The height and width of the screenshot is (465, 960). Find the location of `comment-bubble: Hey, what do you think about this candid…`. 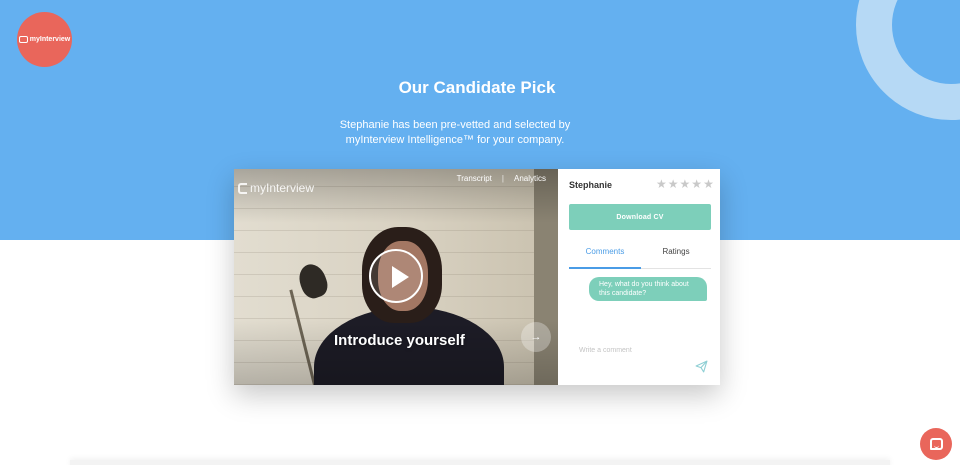

comment-bubble: Hey, what do you think about this candid… is located at coordinates (648, 289).